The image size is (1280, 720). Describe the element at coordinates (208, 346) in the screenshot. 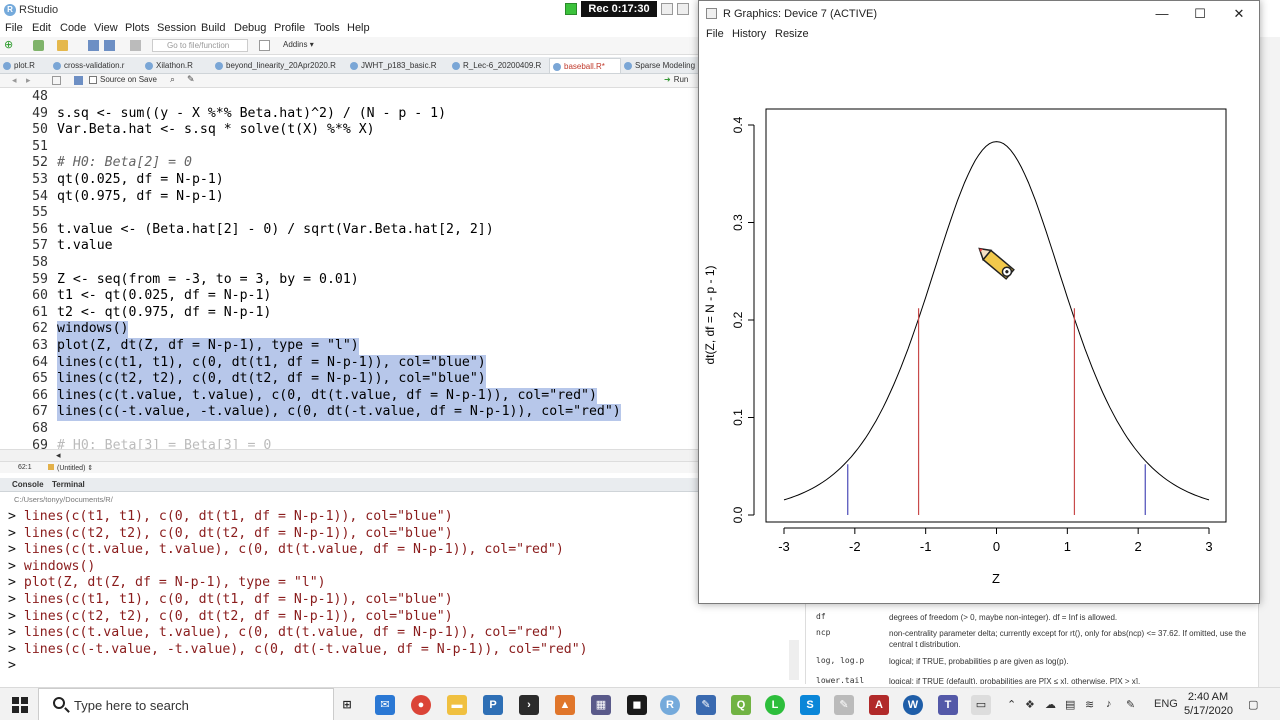

I see `code-text: plot(Z, dt(Z, df = N-p-1), type = "l")` at that location.